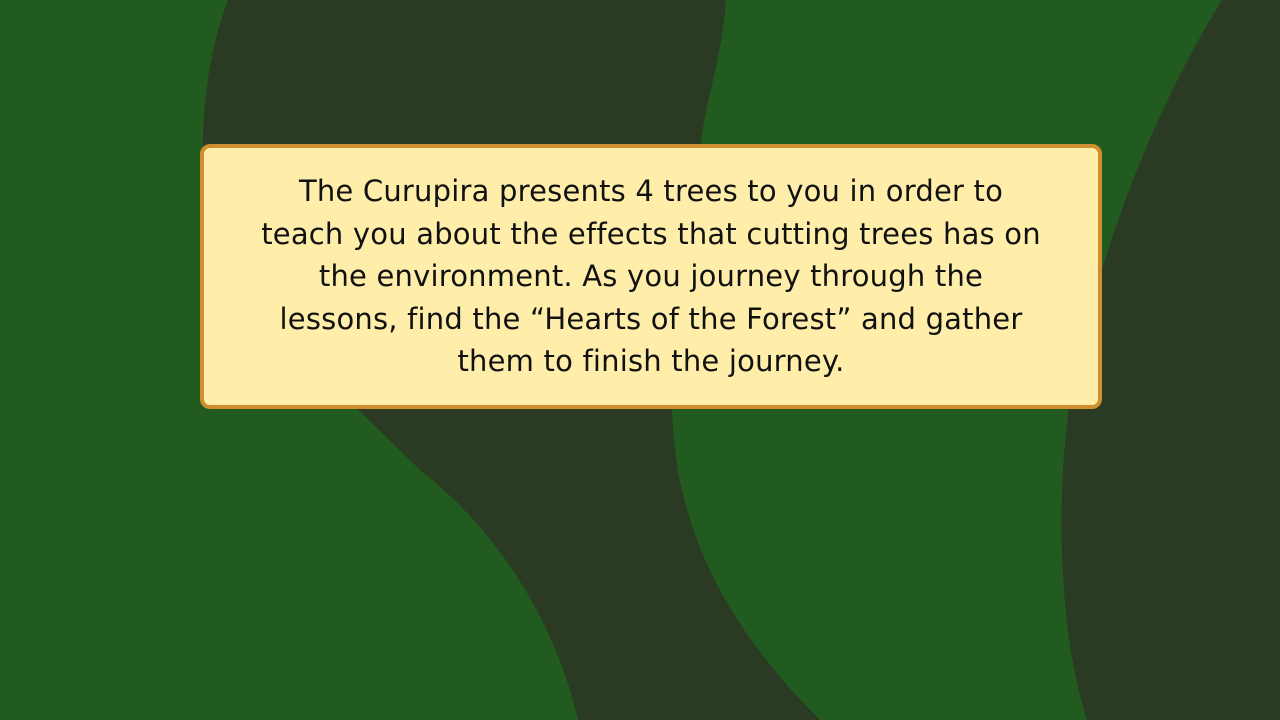 Image resolution: width=1280 pixels, height=720 pixels. Describe the element at coordinates (651, 361) in the screenshot. I see `dialog-line: them to finish the journey.` at that location.